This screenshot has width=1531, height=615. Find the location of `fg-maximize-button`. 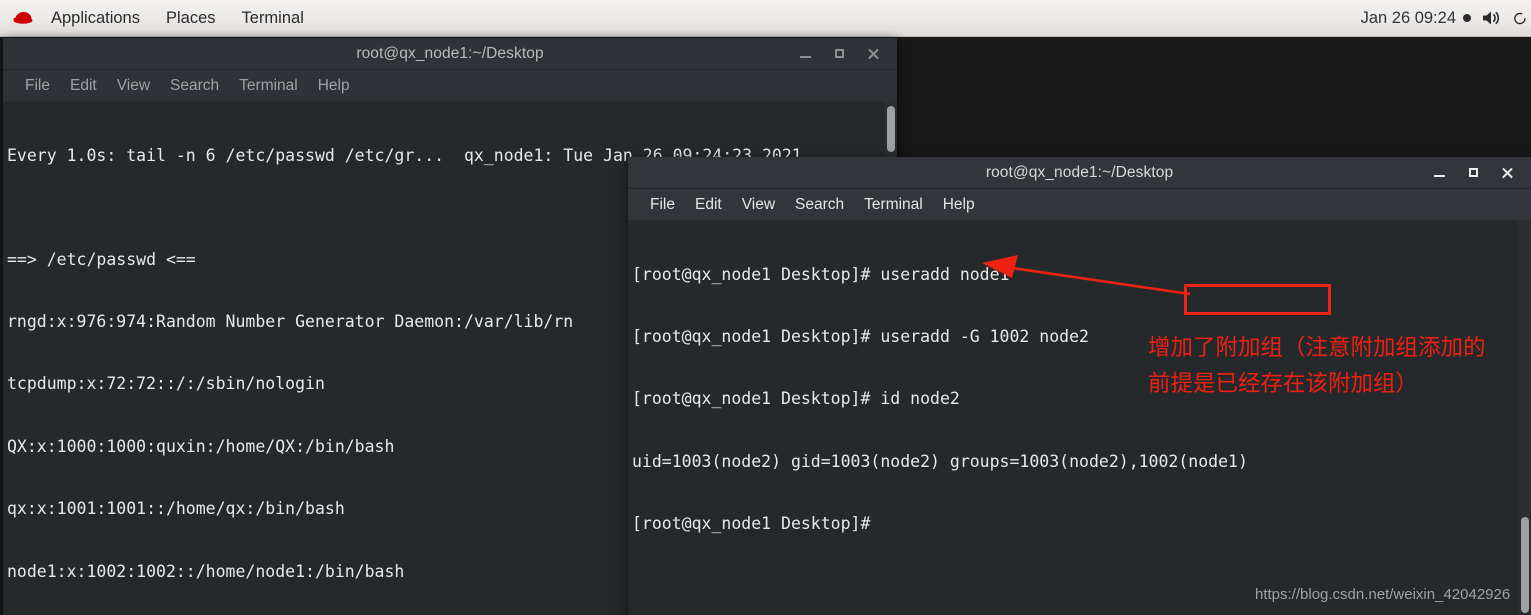

fg-maximize-button is located at coordinates (1473, 173).